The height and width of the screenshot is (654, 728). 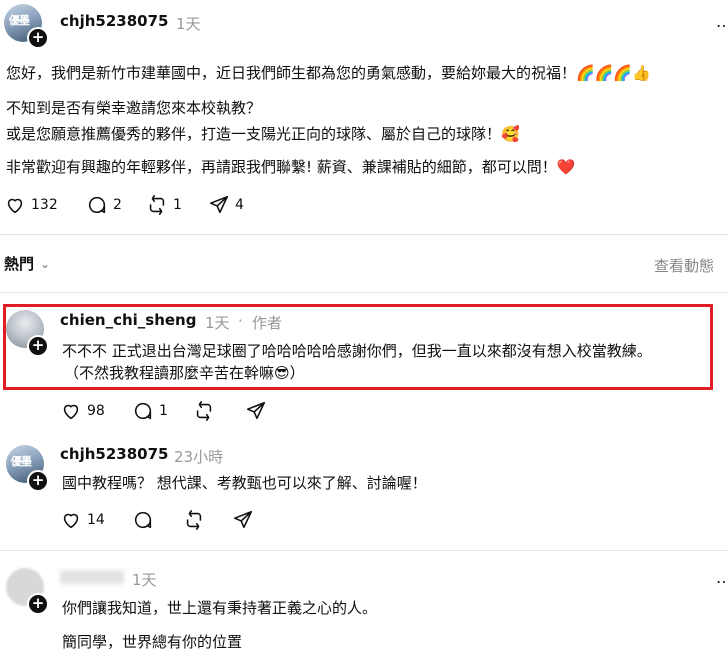 I want to click on blurred-username, so click(x=92, y=577).